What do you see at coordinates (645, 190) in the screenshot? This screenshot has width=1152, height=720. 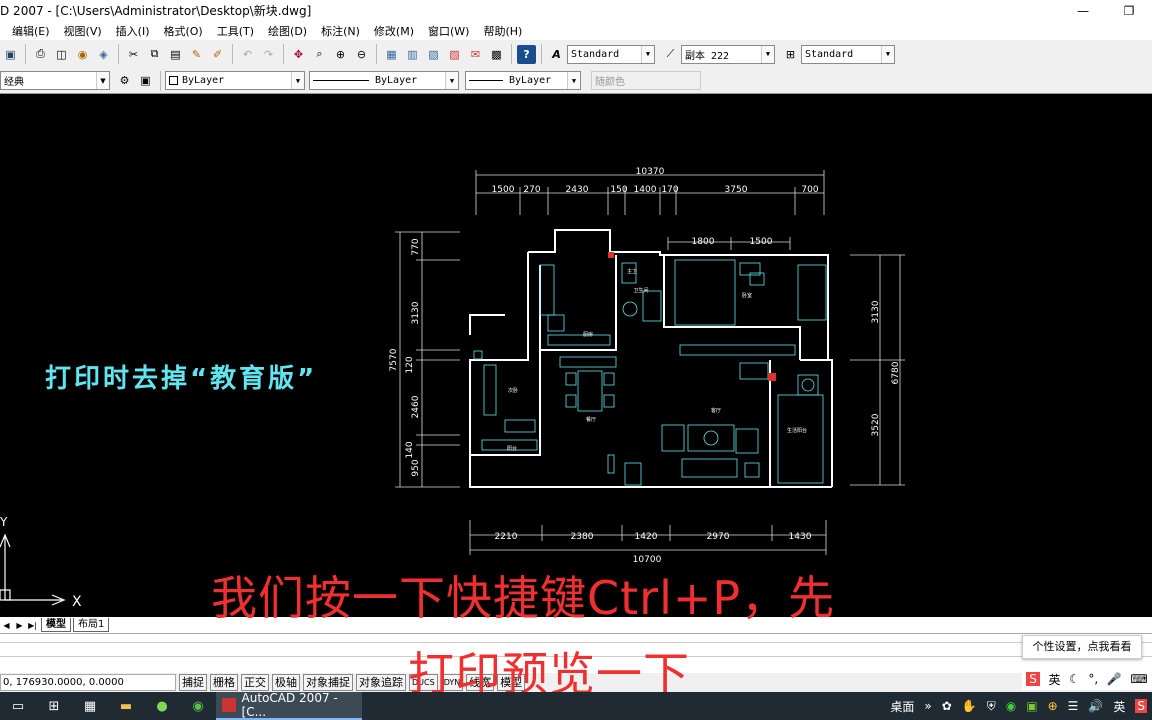 I see `dimension-text: 1400` at bounding box center [645, 190].